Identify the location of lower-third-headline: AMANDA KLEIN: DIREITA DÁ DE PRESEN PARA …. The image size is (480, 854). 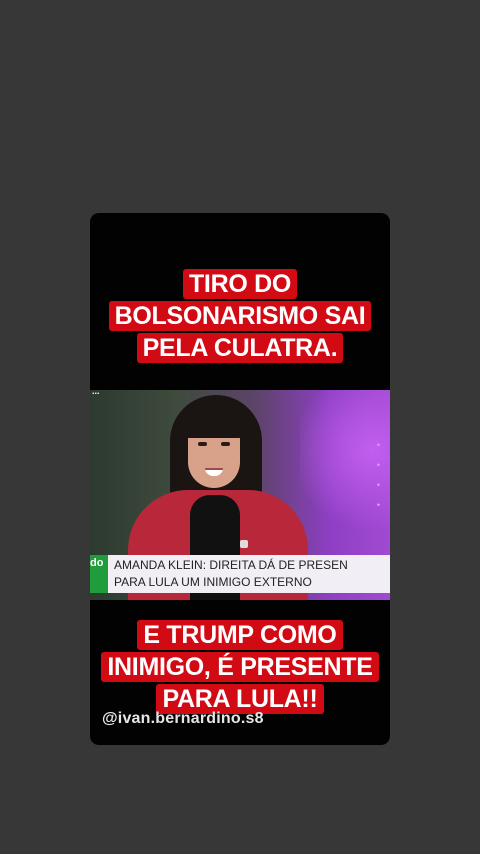
(231, 574).